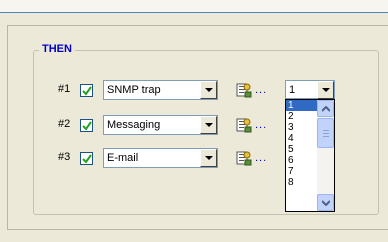  What do you see at coordinates (301, 149) in the screenshot?
I see `option-item: 5` at bounding box center [301, 149].